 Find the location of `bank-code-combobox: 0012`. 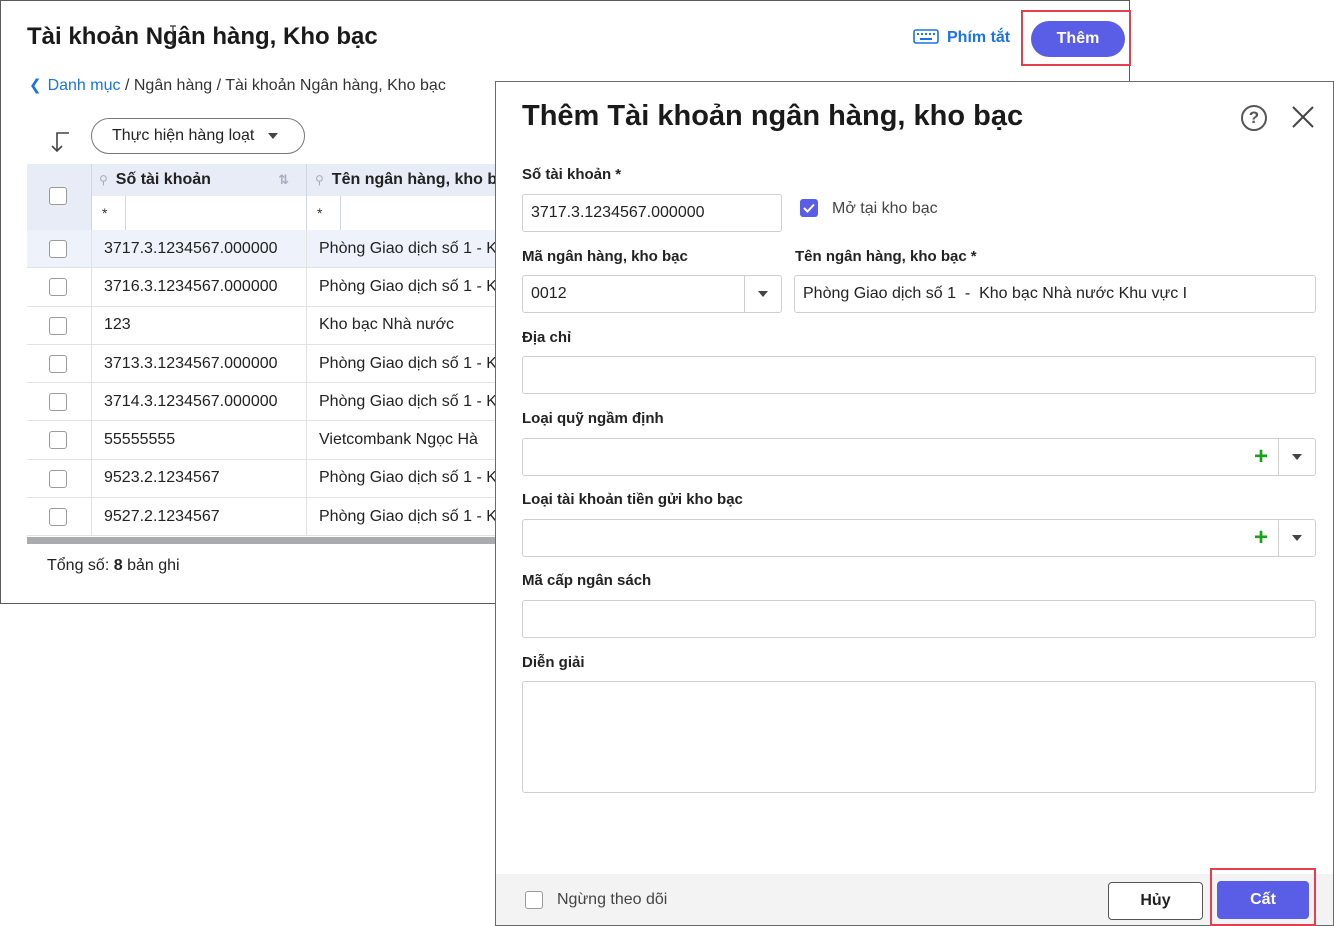

bank-code-combobox: 0012 is located at coordinates (652, 294).